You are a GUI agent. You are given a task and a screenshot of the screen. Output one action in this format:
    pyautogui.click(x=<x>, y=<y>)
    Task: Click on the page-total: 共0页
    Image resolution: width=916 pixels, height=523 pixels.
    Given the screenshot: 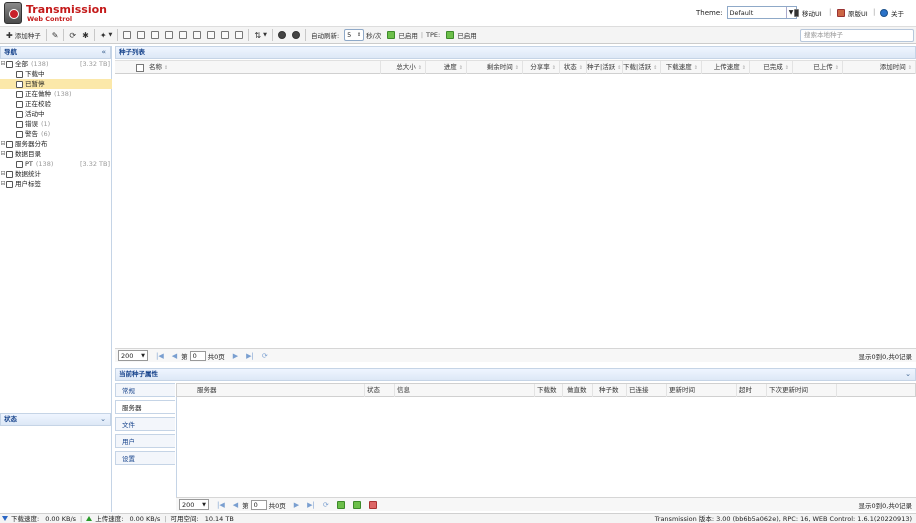 What is the action you would take?
    pyautogui.click(x=277, y=505)
    